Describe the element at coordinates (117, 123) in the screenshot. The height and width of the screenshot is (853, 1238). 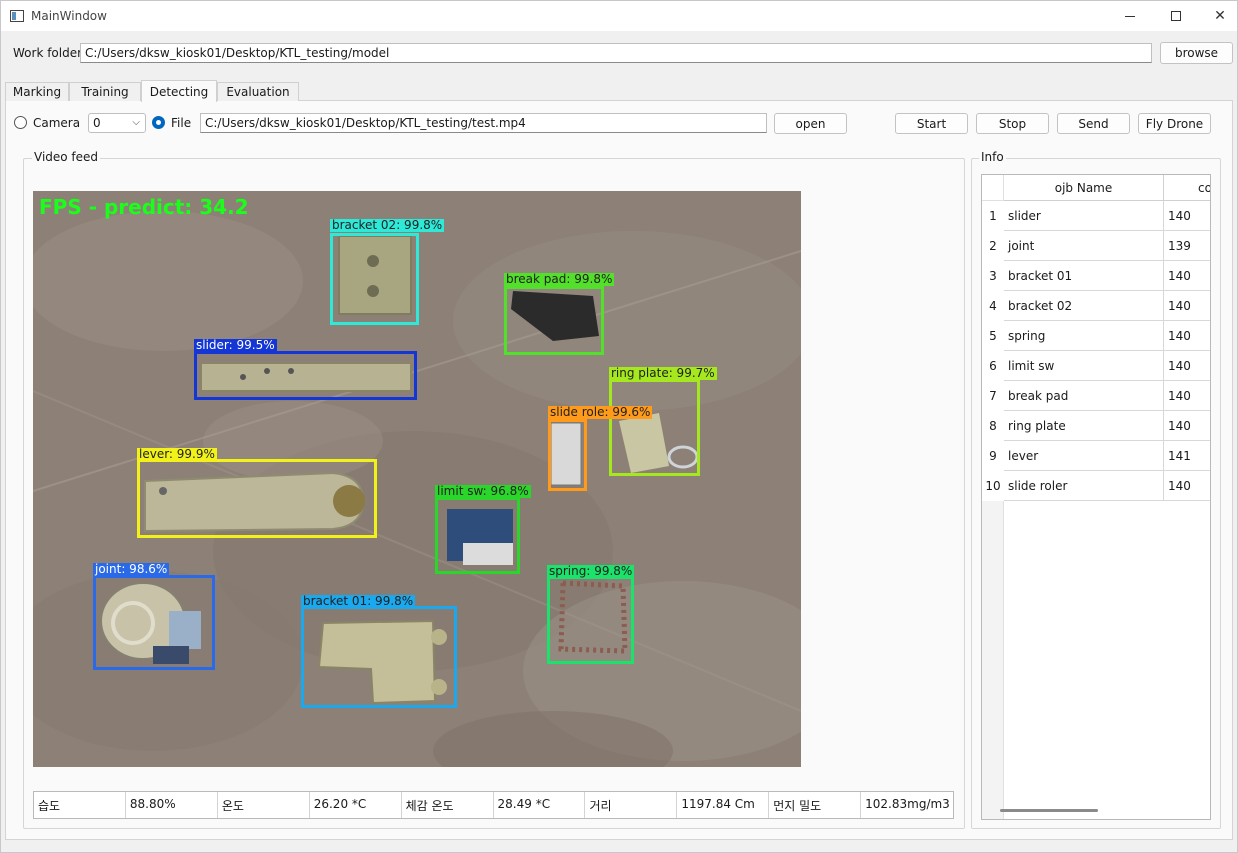
I see `camera-select: 0 ⌵` at that location.